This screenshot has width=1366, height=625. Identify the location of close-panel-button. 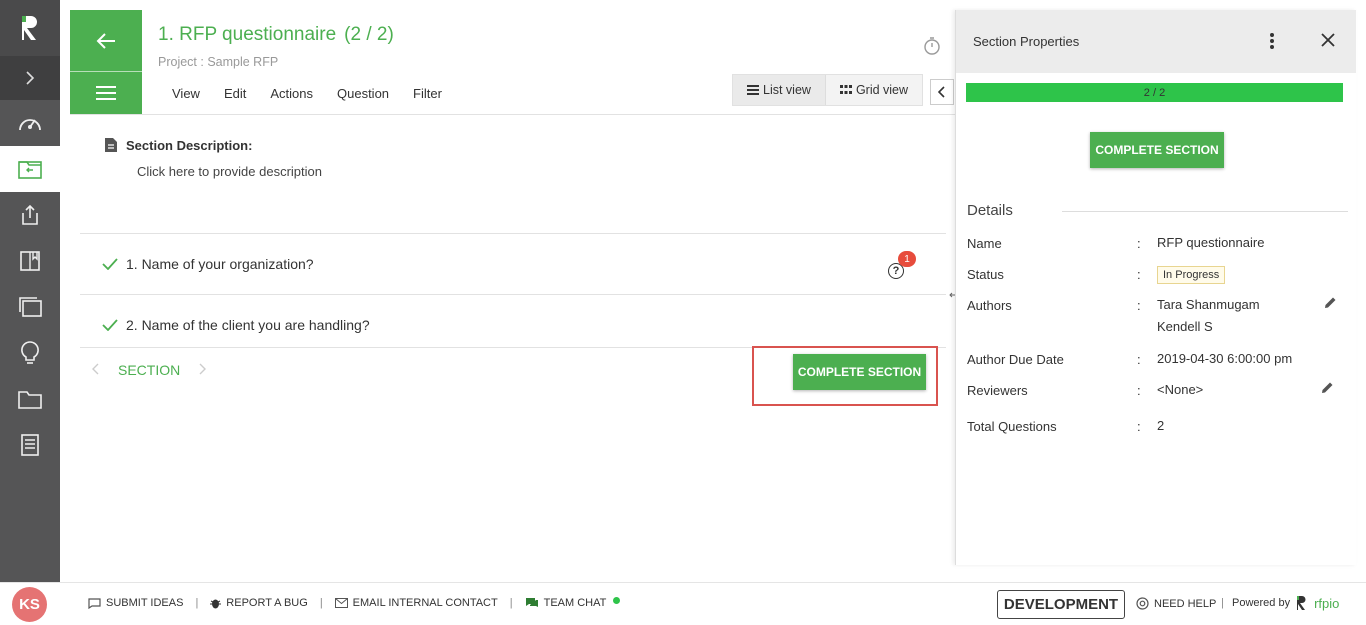
(1328, 41).